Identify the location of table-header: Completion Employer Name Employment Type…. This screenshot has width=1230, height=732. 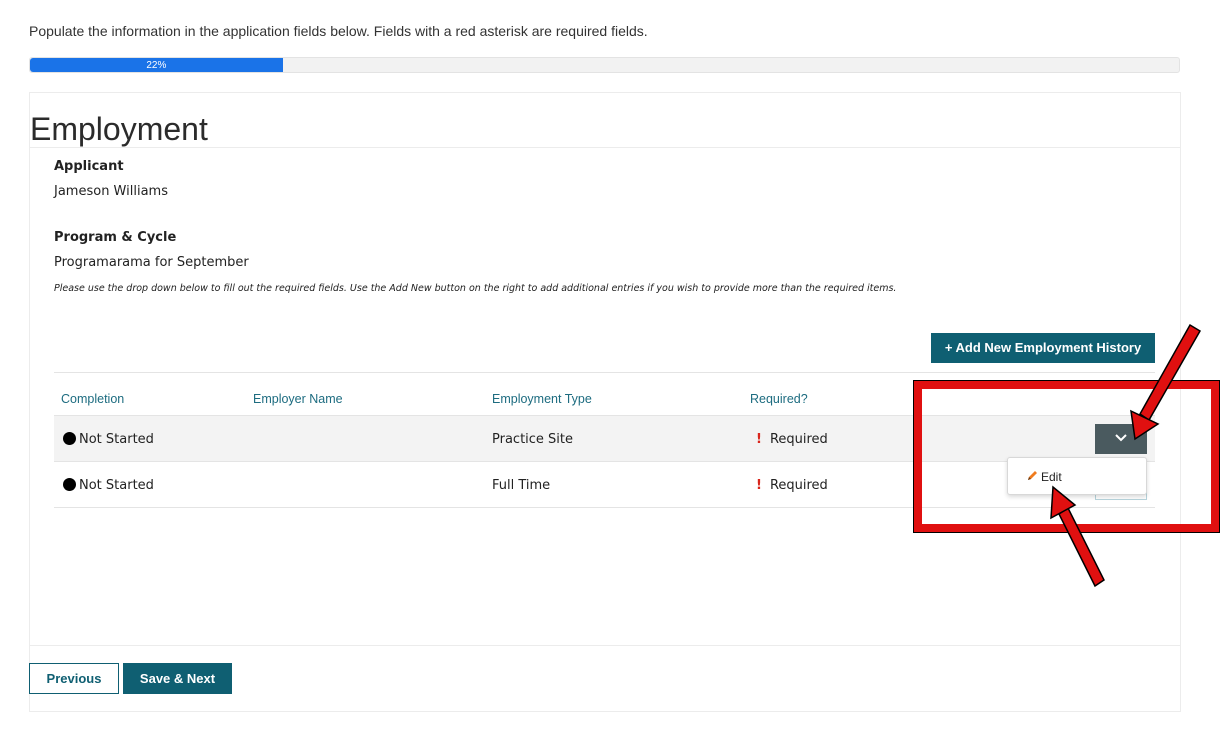
(604, 394).